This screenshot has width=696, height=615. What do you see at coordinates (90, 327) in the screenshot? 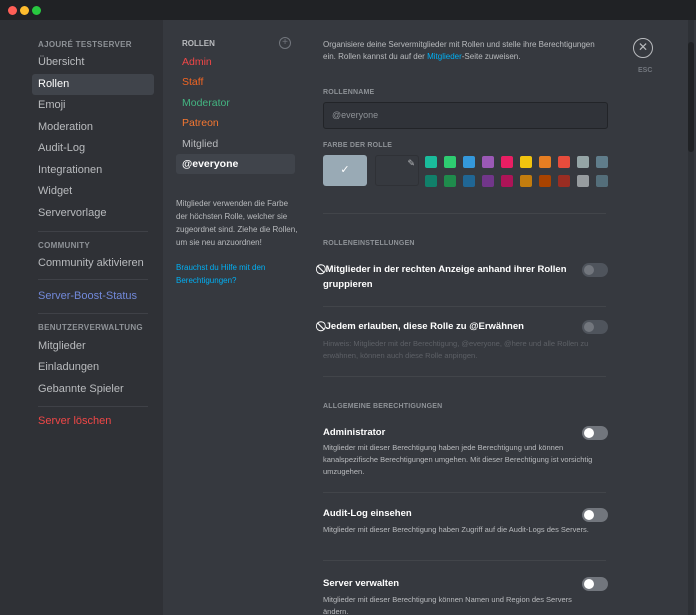
I see `sidebar-section-benutzerverwaltung: BENUTZERVERWALTUNG` at bounding box center [90, 327].